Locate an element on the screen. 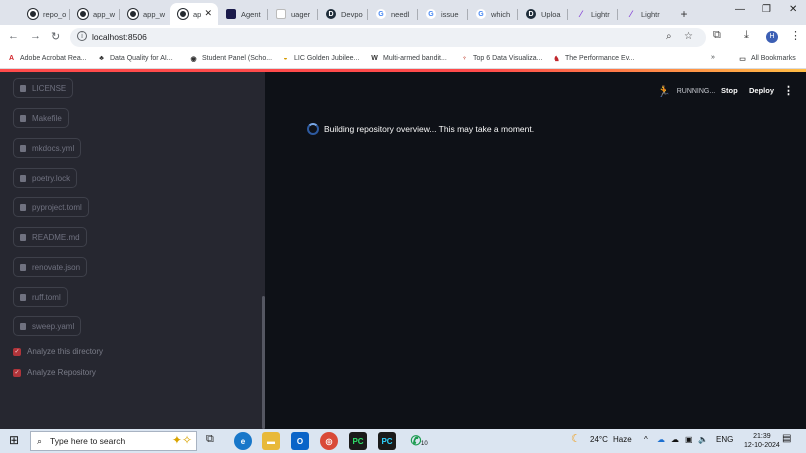 The image size is (806, 453). windows-start-icon: ⊞ is located at coordinates (14, 440).